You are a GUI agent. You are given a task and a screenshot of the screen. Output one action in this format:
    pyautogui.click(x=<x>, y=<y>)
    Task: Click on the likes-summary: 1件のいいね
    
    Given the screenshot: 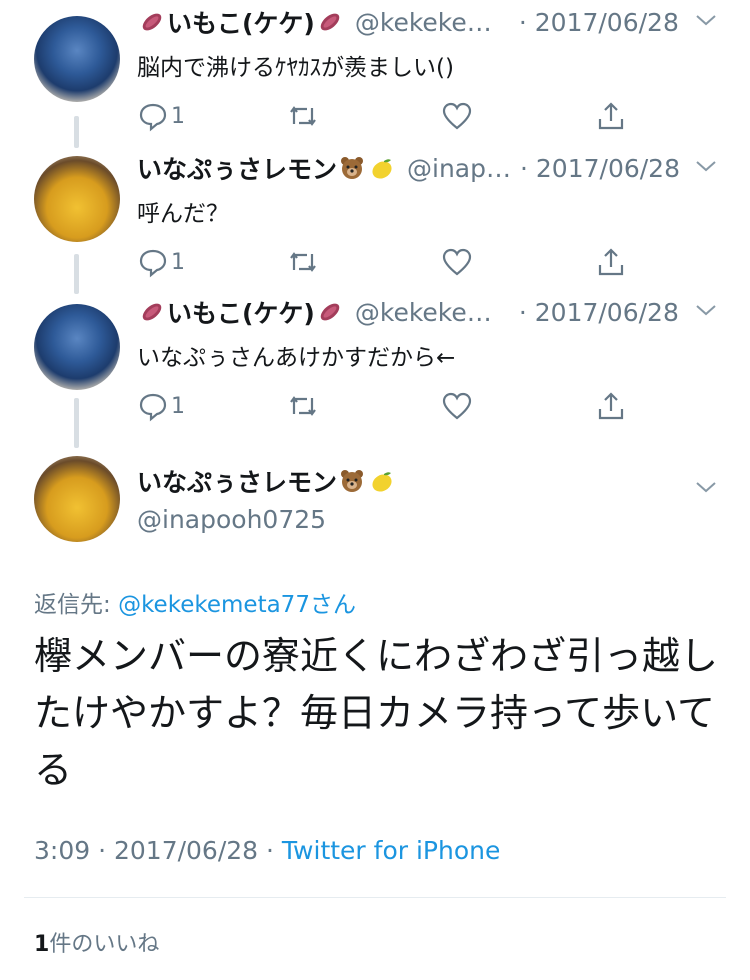 What is the action you would take?
    pyautogui.click(x=96, y=942)
    